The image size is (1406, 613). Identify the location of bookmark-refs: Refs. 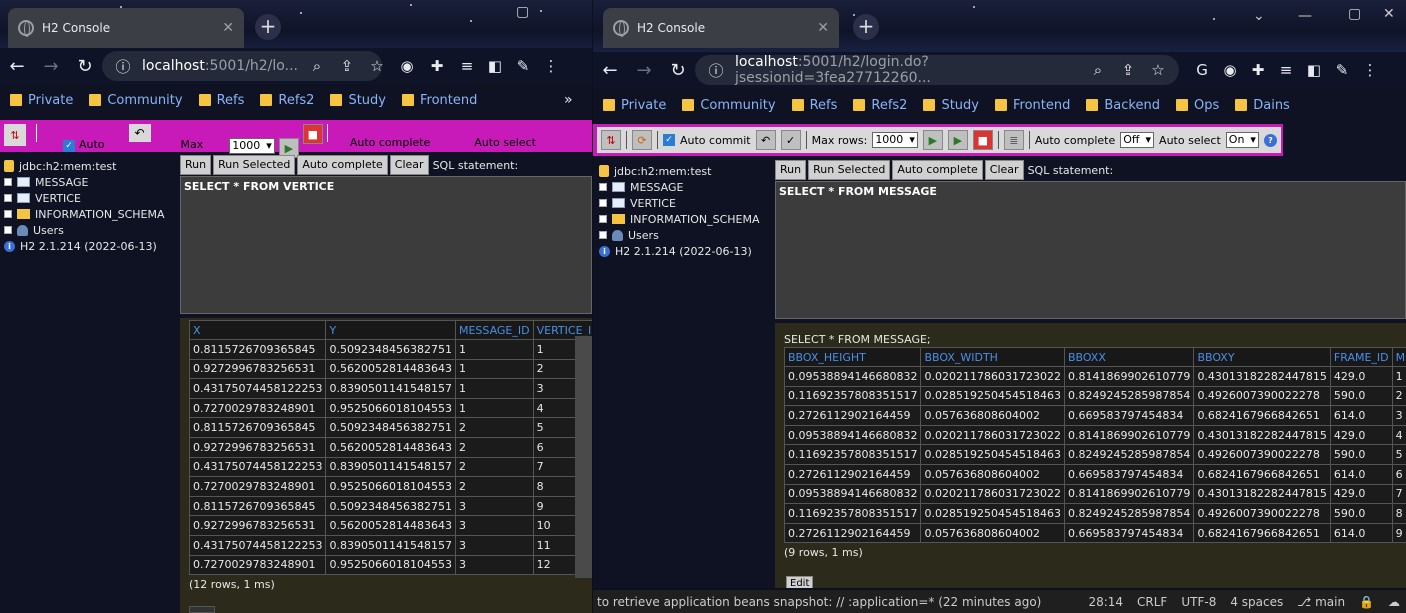
(221, 100).